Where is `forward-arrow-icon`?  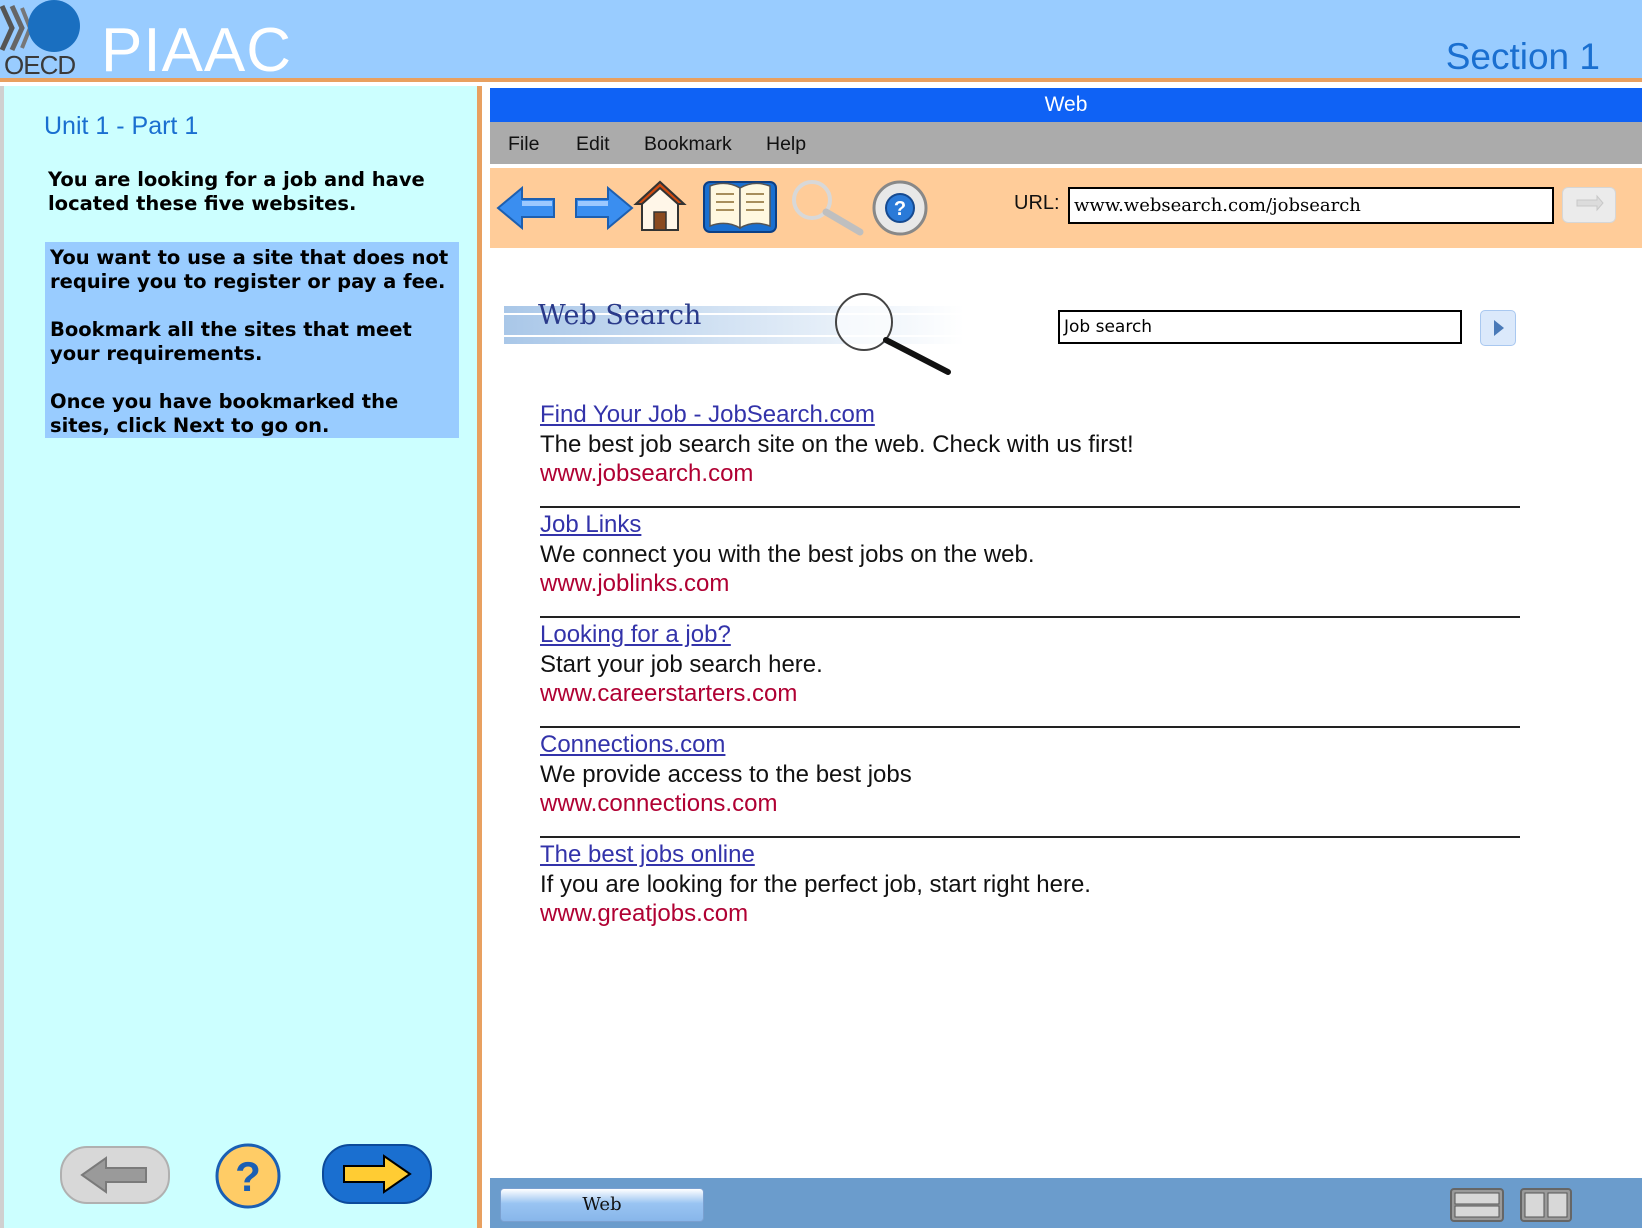
forward-arrow-icon is located at coordinates (604, 208).